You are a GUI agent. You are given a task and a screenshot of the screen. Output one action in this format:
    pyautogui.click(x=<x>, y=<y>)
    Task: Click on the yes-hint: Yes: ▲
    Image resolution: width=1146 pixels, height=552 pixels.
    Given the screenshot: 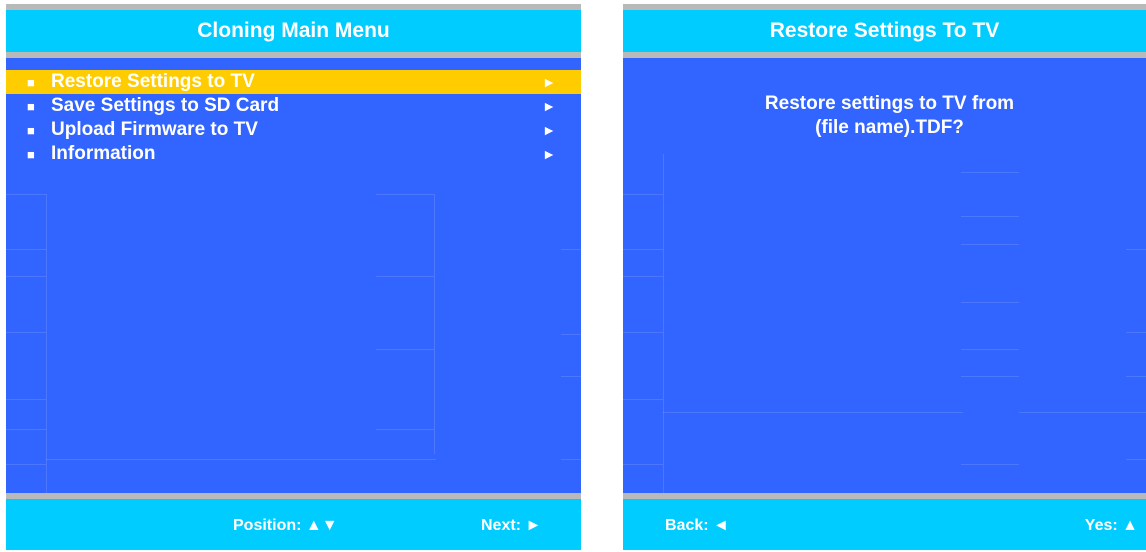 What is the action you would take?
    pyautogui.click(x=1111, y=526)
    